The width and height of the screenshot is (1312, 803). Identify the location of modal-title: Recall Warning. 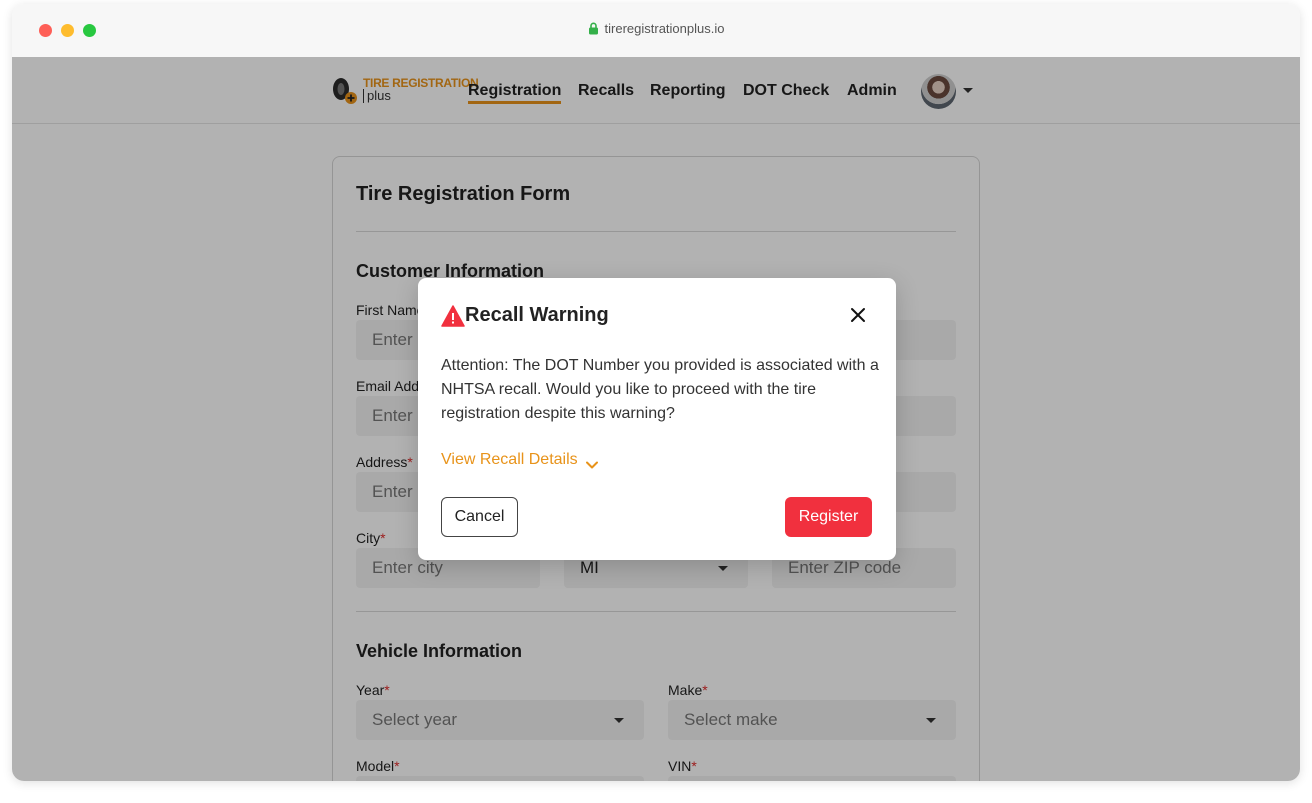
(537, 315).